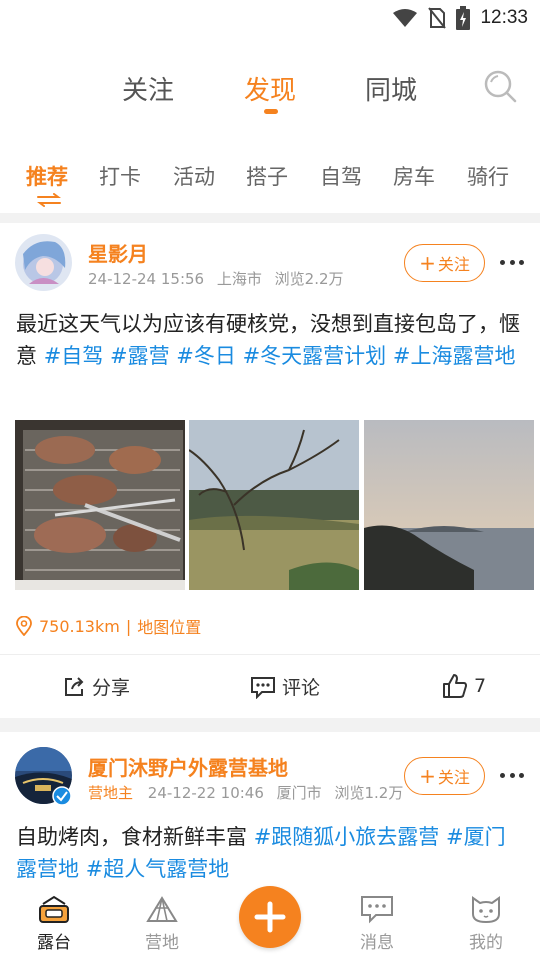 The image size is (540, 960). I want to click on like-button: 7, so click(464, 686).